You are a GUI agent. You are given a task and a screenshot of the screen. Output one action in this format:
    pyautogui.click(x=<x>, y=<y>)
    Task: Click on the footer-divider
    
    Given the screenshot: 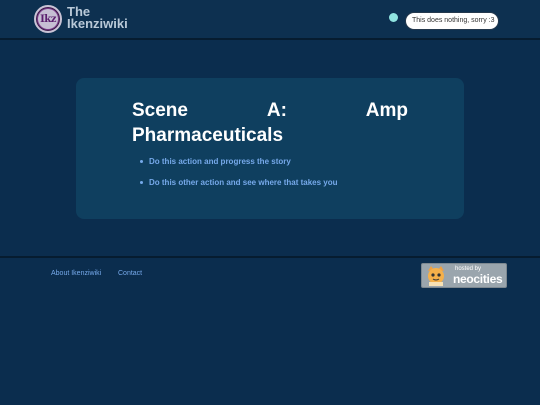 What is the action you would take?
    pyautogui.click(x=270, y=257)
    